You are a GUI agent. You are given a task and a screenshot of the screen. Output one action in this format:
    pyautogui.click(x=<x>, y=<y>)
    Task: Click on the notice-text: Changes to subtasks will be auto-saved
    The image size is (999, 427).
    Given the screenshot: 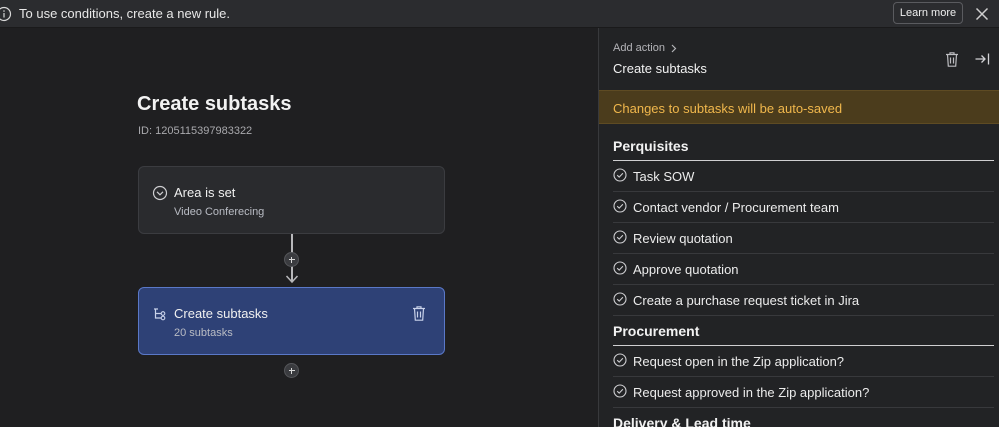 What is the action you would take?
    pyautogui.click(x=728, y=108)
    